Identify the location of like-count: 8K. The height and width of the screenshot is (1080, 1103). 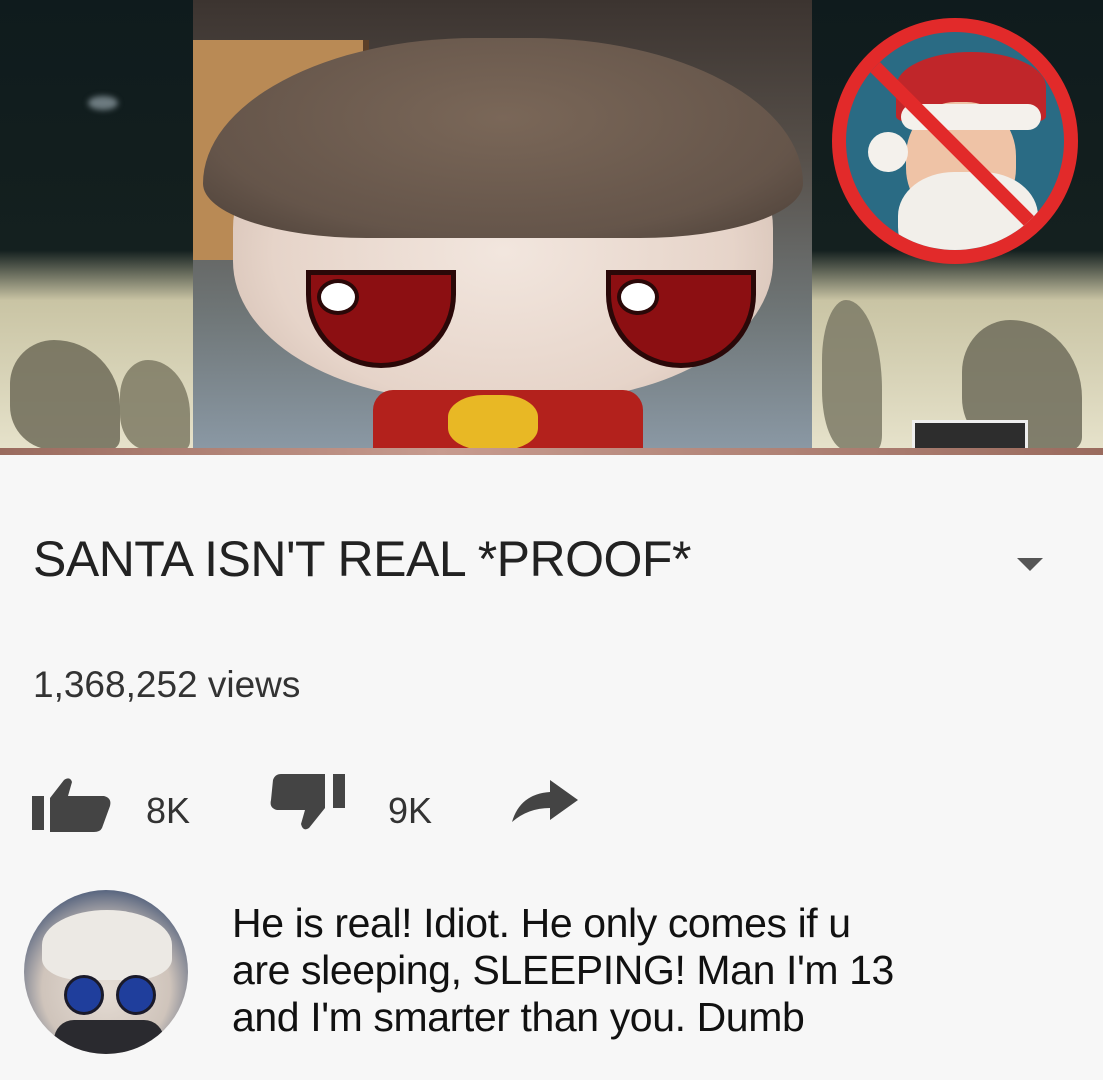
(168, 810).